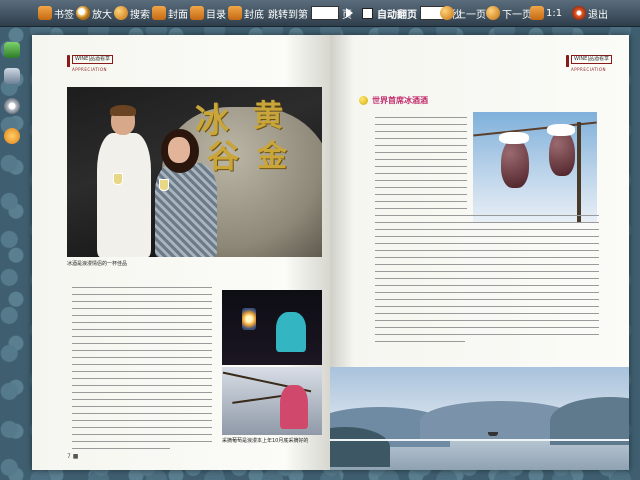  Describe the element at coordinates (124, 181) in the screenshot. I see `man-figure` at that location.